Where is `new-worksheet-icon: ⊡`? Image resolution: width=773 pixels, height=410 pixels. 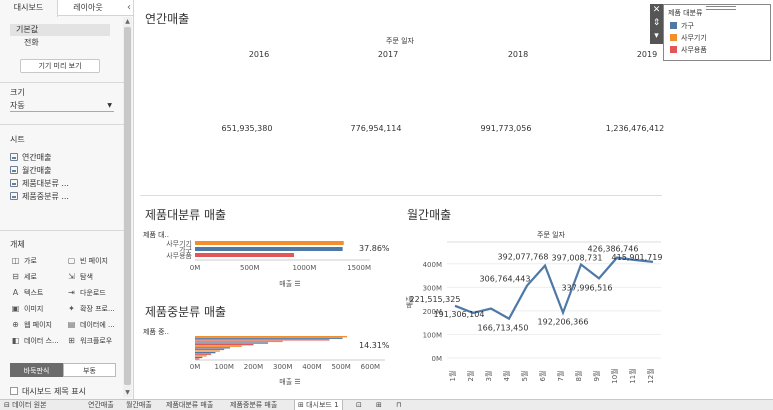 new-worksheet-icon: ⊡ is located at coordinates (359, 405).